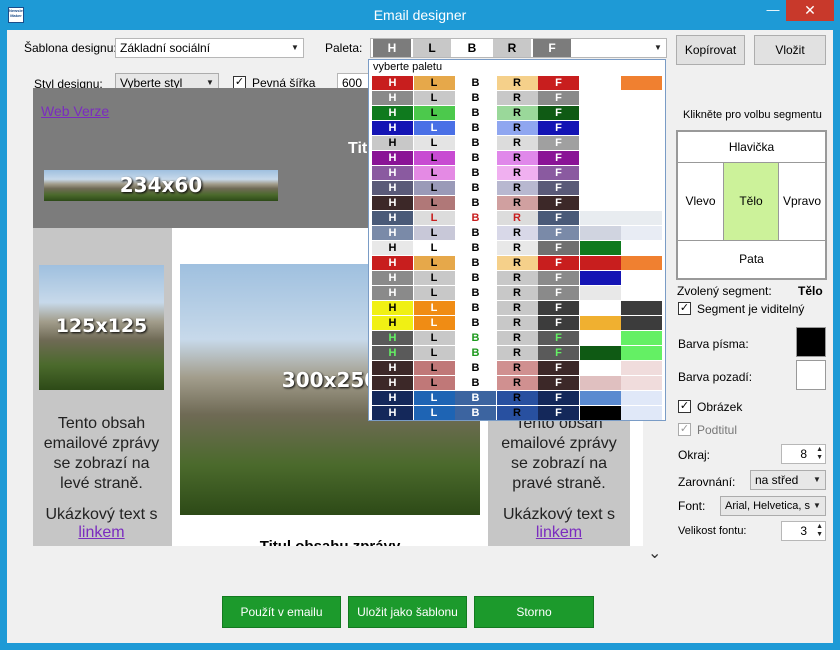 This screenshot has width=840, height=650. Describe the element at coordinates (790, 50) in the screenshot. I see `paste-button: Vložit` at that location.